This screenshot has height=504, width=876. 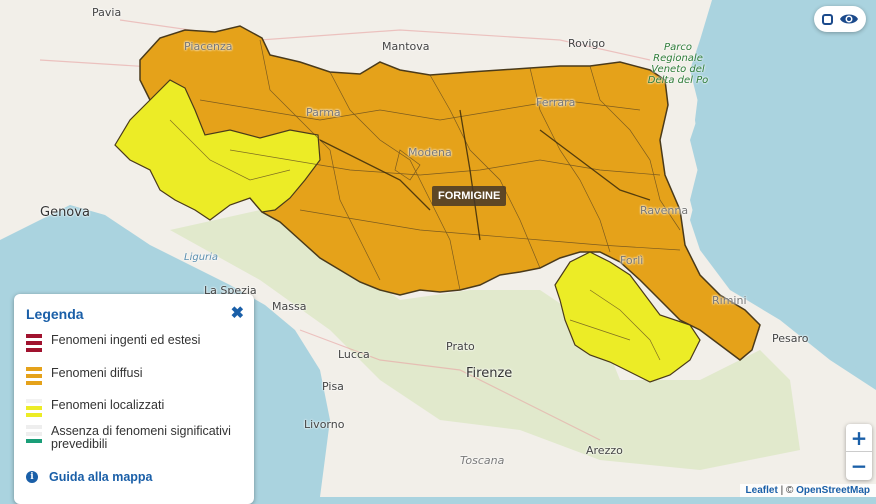 I want to click on attribution: Leaflet | © OpenStreetMap, so click(x=807, y=490).